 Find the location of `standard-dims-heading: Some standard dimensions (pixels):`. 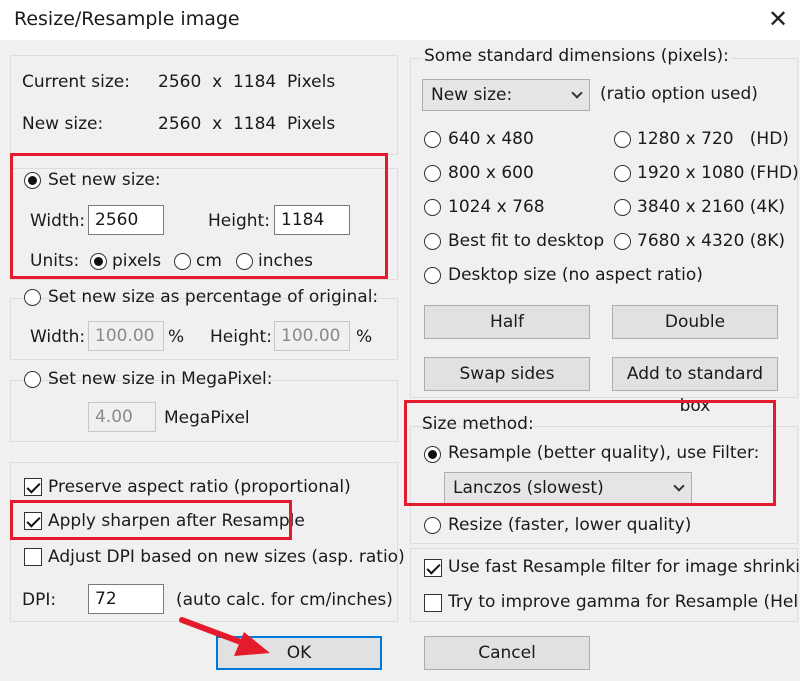

standard-dims-heading: Some standard dimensions (pixels): is located at coordinates (576, 56).